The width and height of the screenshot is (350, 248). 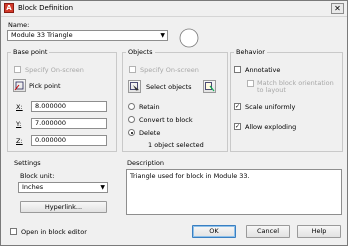 I want to click on delete-radio, so click(x=131, y=132).